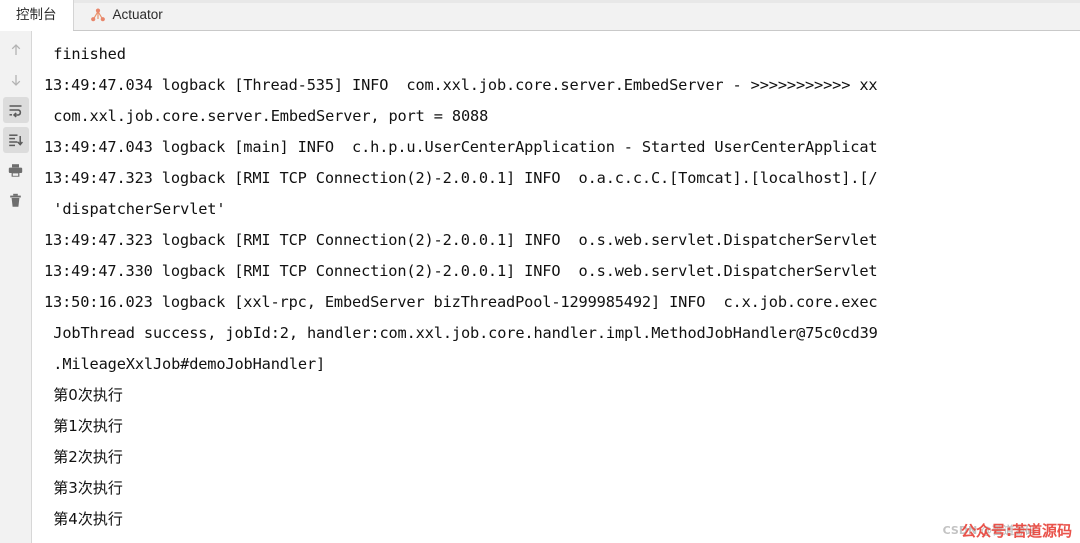 The width and height of the screenshot is (1080, 543). I want to click on soft-wrap-button, so click(15, 110).